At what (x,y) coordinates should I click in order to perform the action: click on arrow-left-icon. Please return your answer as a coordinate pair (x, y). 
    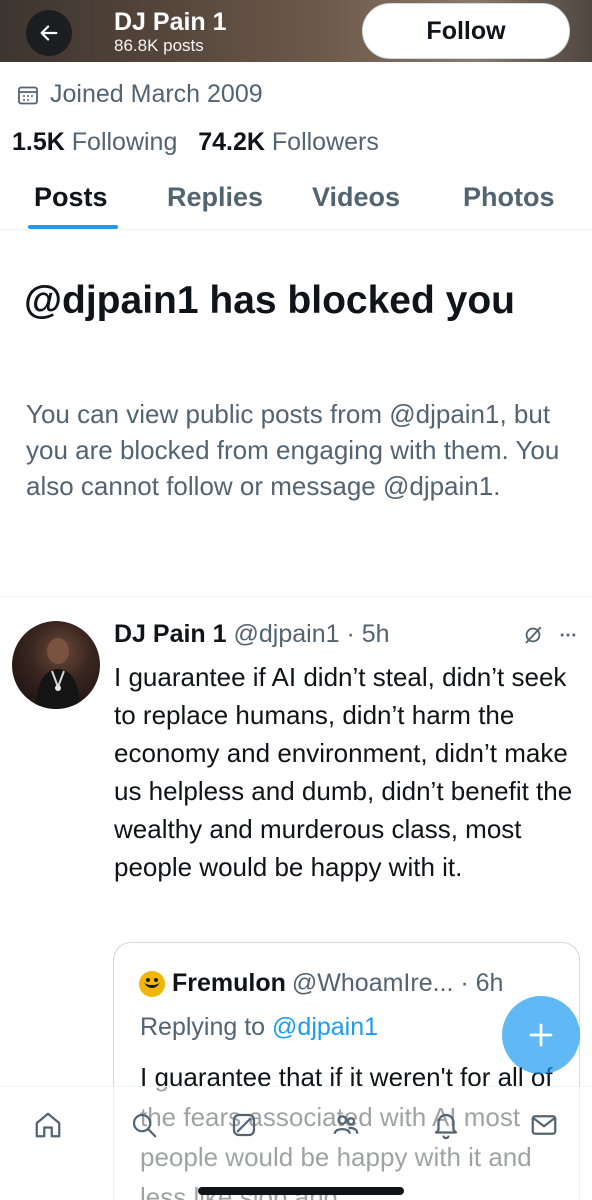
    Looking at the image, I should click on (49, 33).